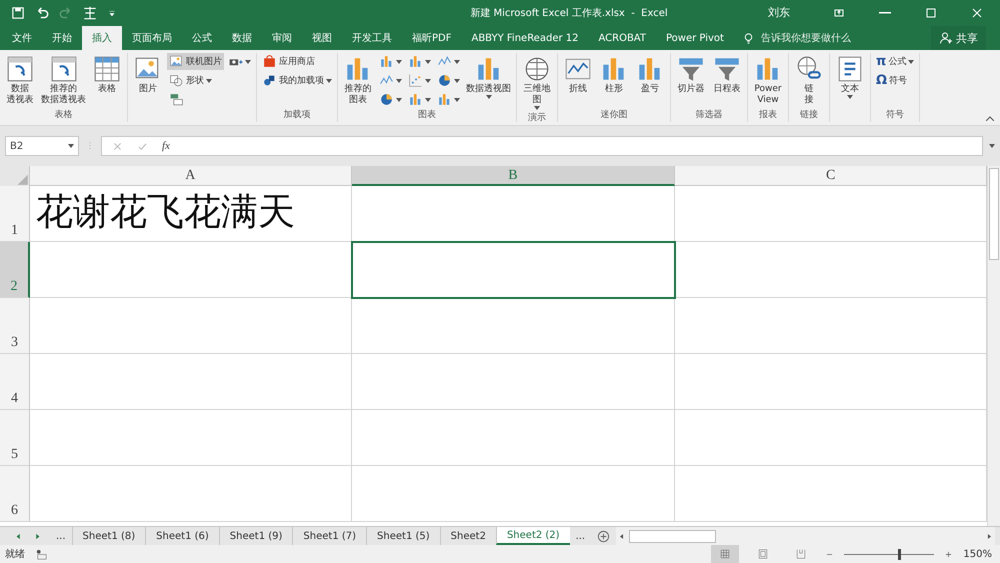 Image resolution: width=1000 pixels, height=563 pixels. What do you see at coordinates (432, 38) in the screenshot?
I see `ribbon-tab: 福昕PDF` at bounding box center [432, 38].